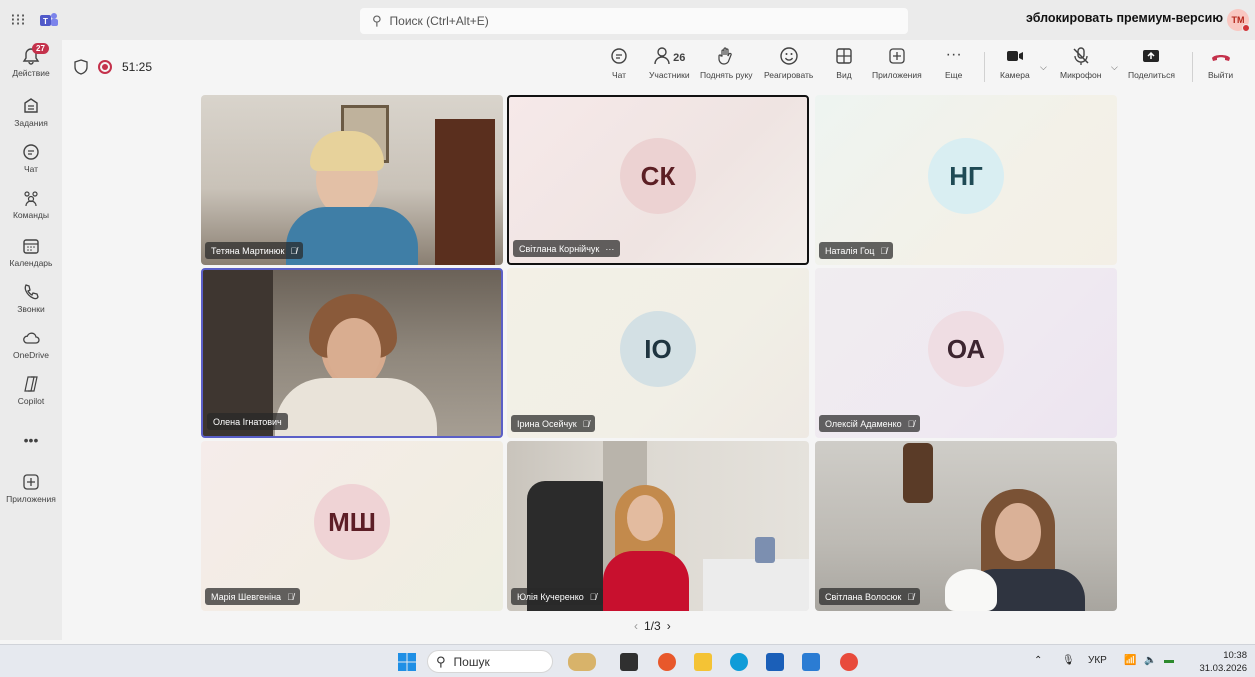 This screenshot has height=677, width=1255. I want to click on add-app-icon, so click(897, 56).